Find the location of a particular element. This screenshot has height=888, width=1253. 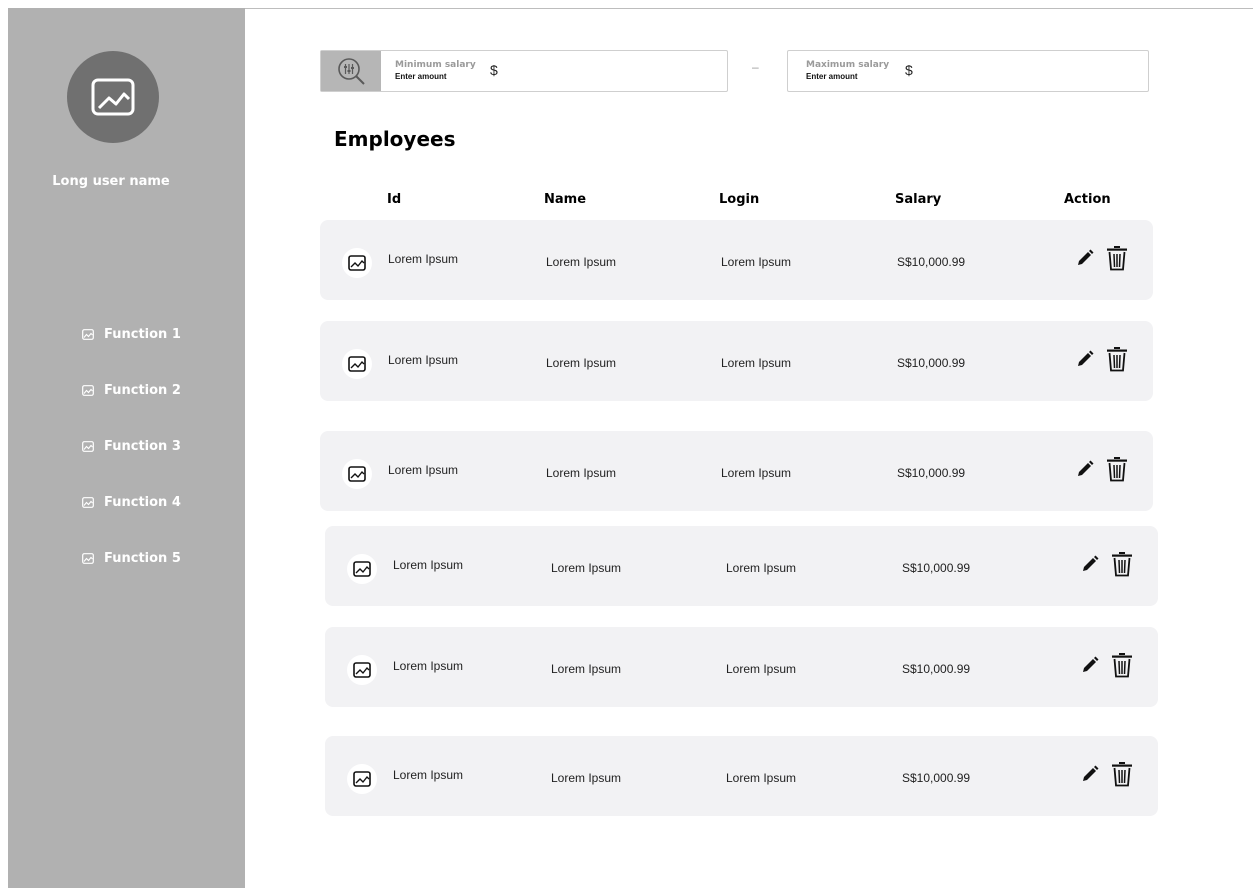

column-header-id: Id is located at coordinates (394, 199).